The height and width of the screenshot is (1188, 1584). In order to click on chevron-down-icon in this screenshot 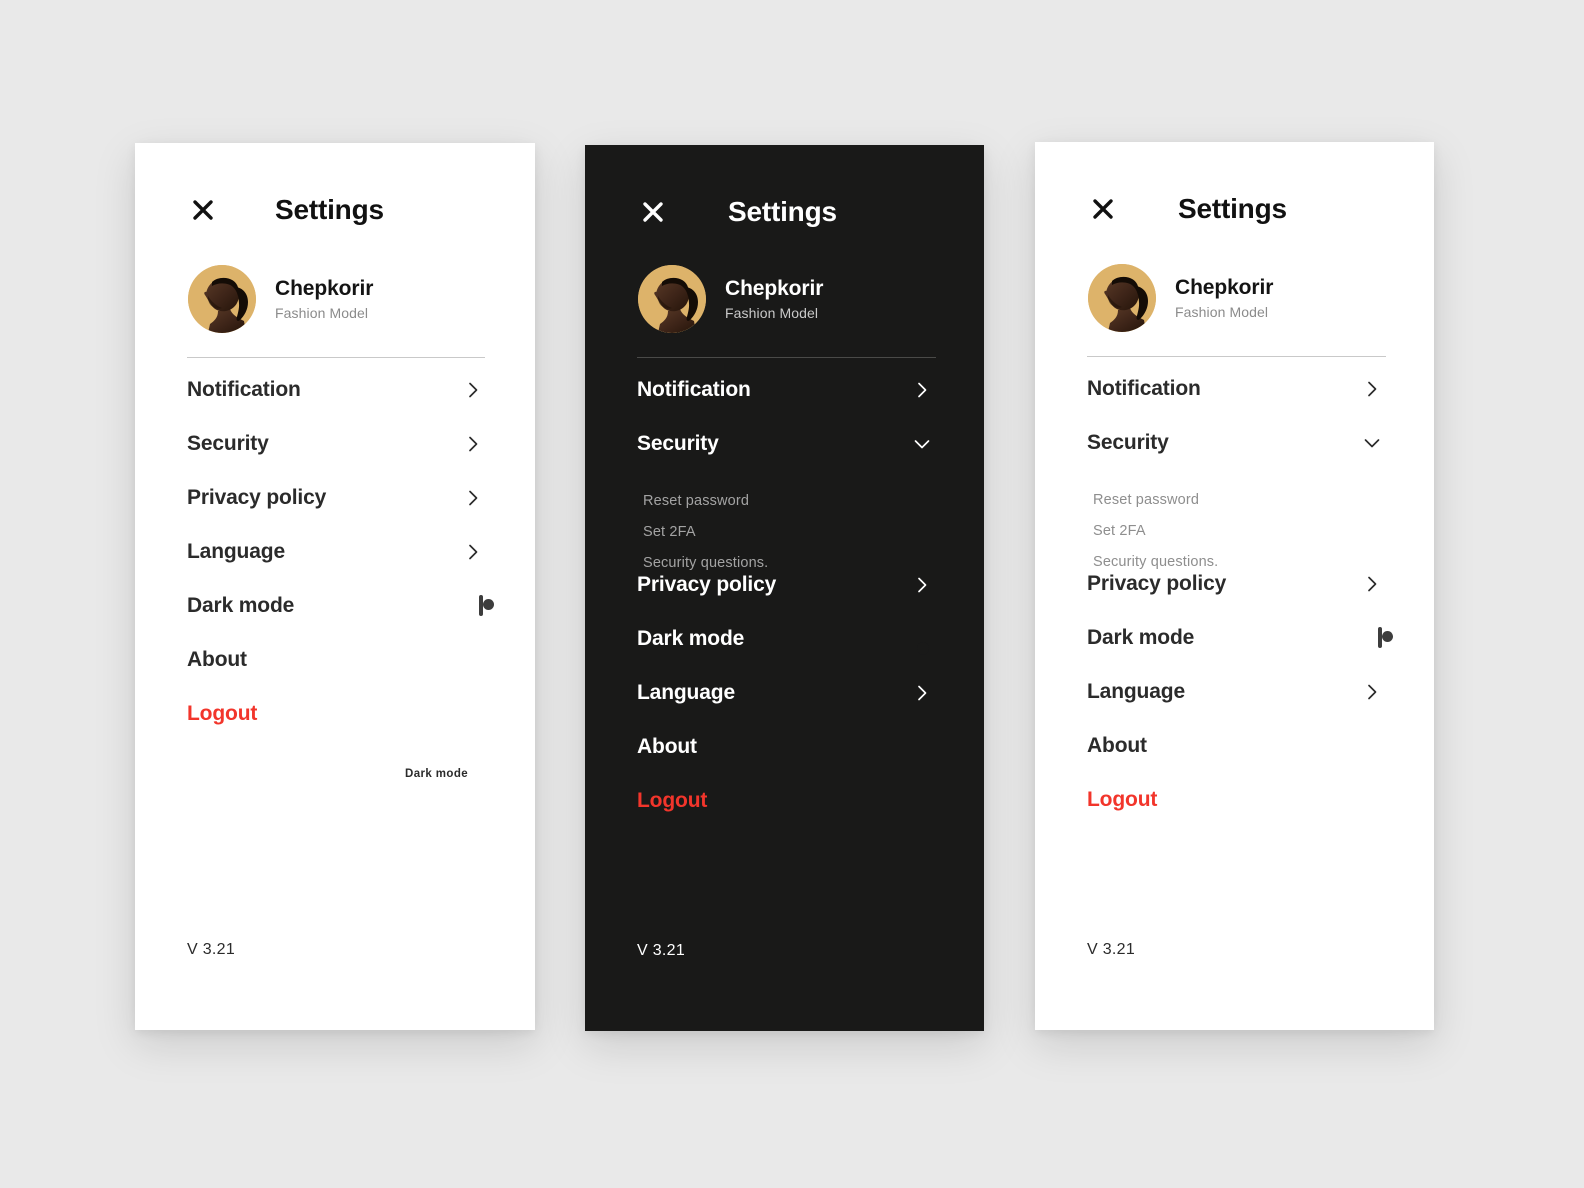, I will do `click(922, 444)`.